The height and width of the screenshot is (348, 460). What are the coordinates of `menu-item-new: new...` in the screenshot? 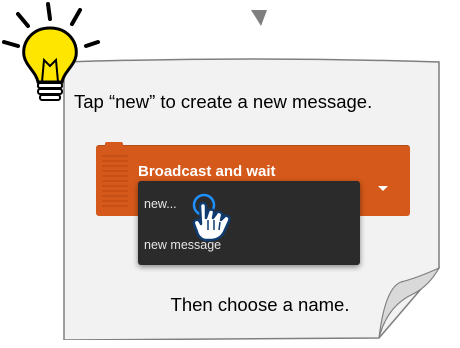 It's located at (160, 204).